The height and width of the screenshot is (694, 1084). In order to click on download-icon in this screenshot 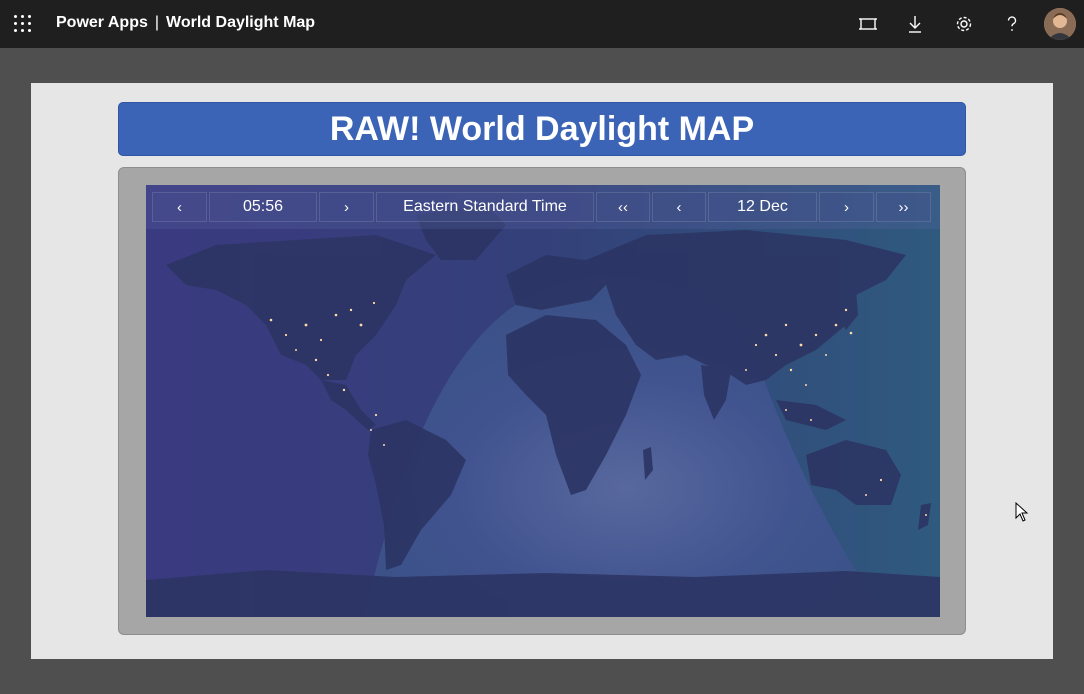, I will do `click(915, 24)`.